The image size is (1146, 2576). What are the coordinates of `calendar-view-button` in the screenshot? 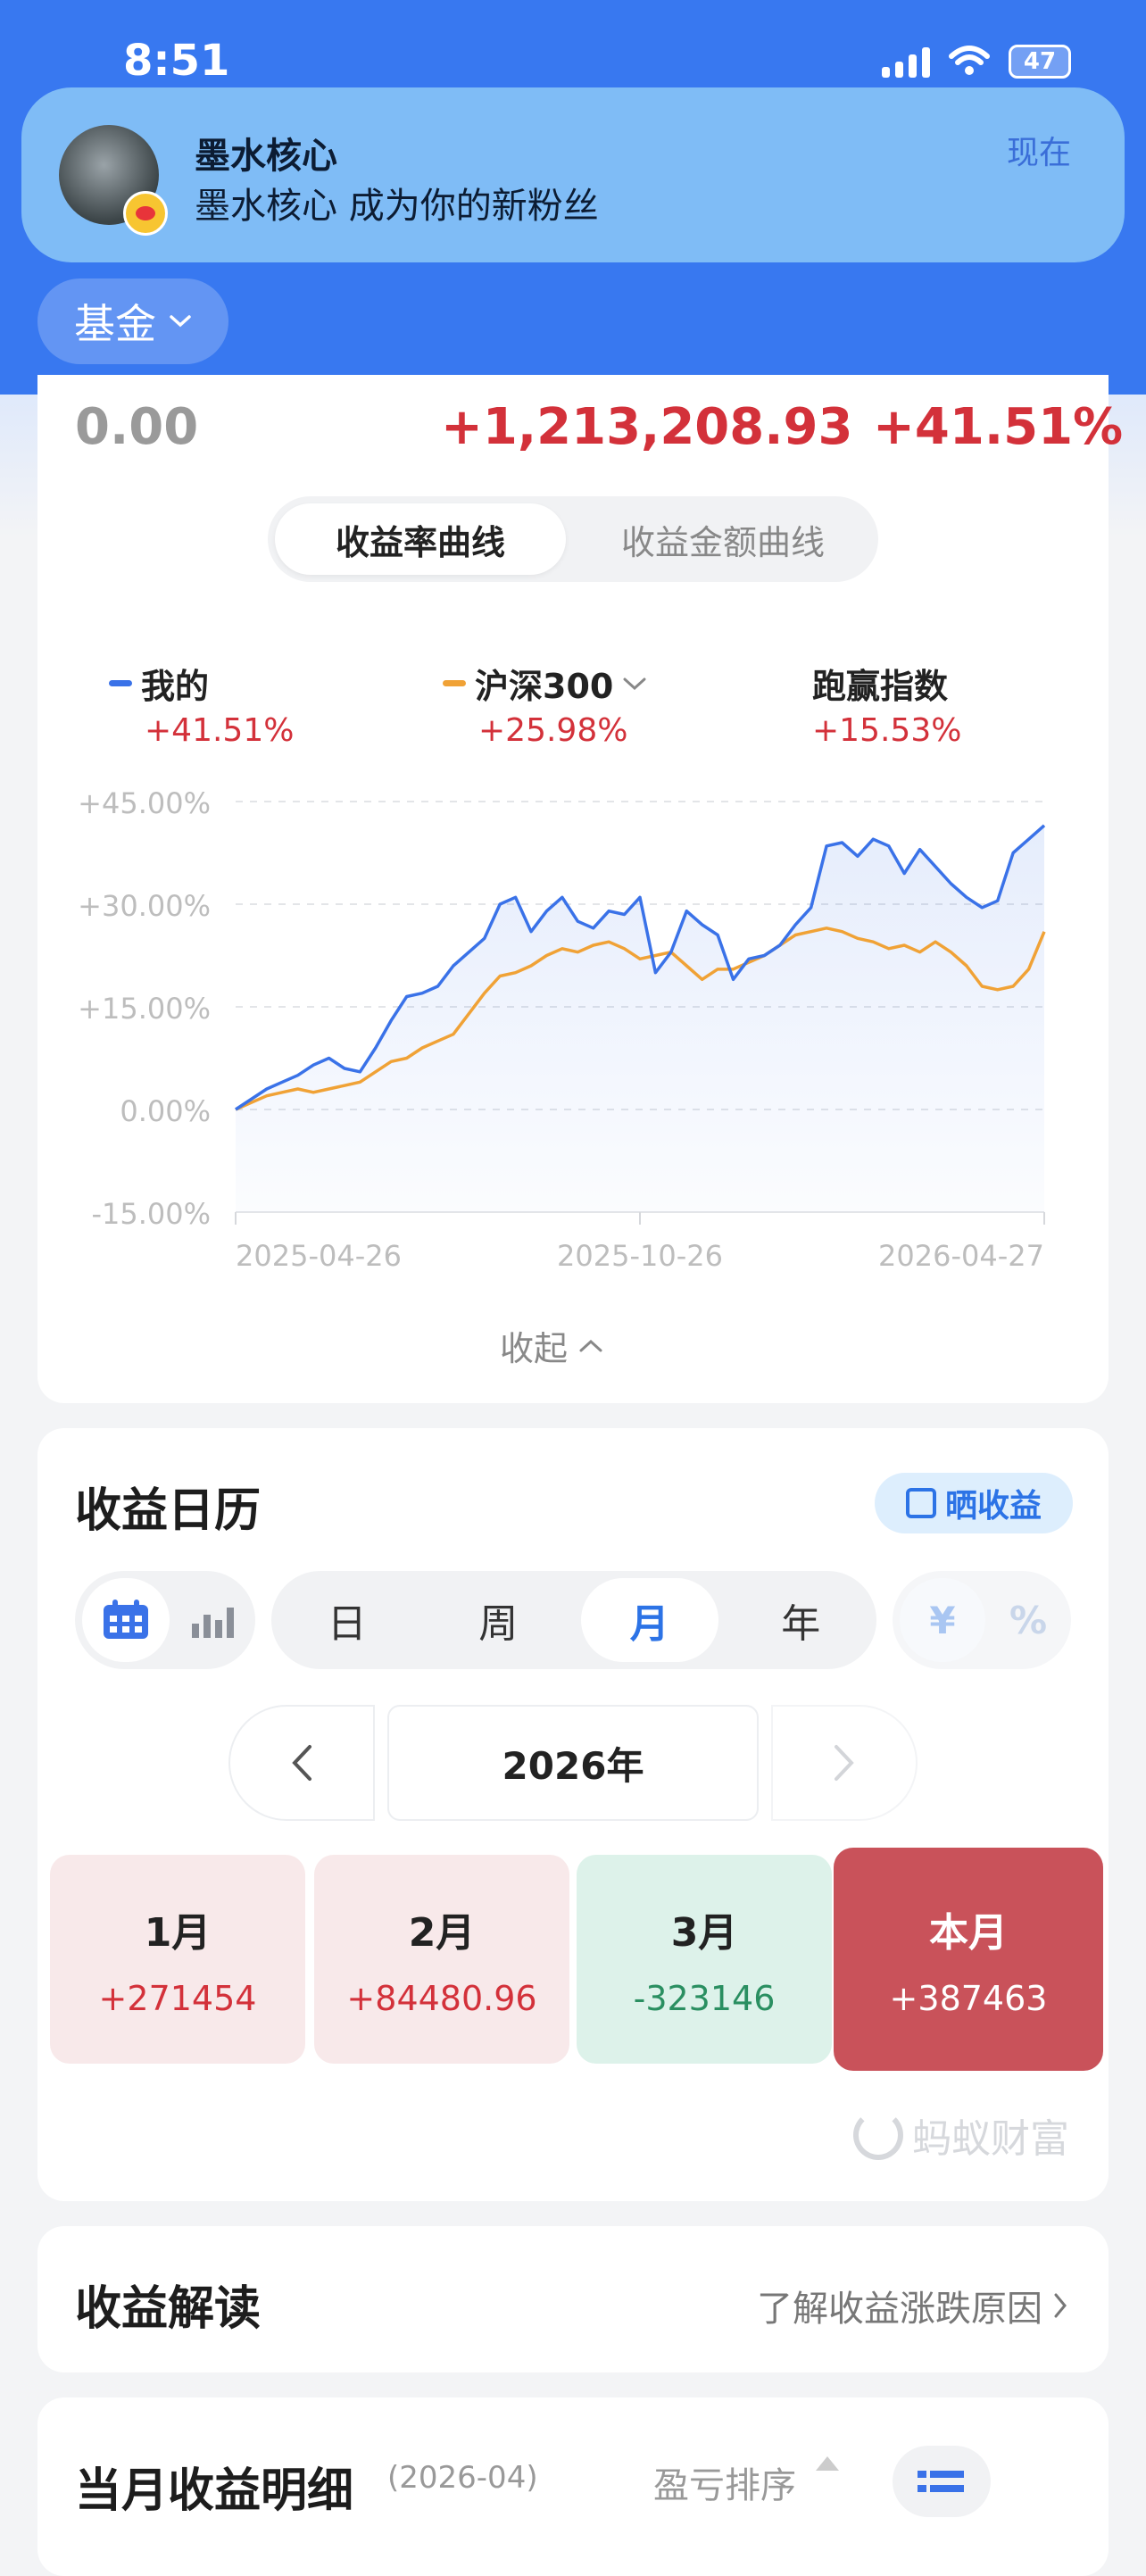 It's located at (126, 1620).